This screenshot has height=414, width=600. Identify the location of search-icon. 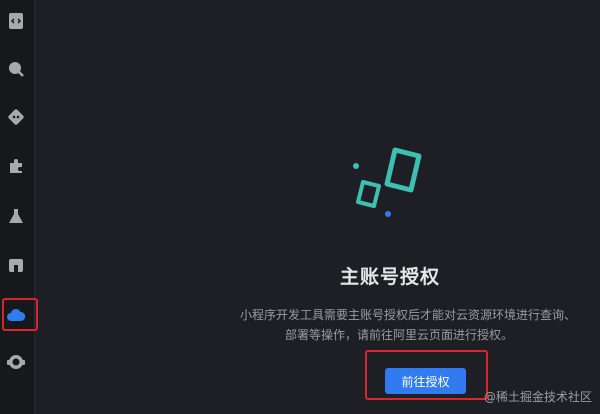
(16, 69).